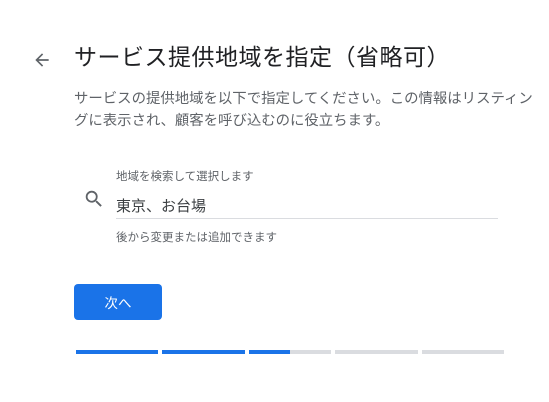 The image size is (549, 402). Describe the element at coordinates (94, 199) in the screenshot. I see `search-icon` at that location.